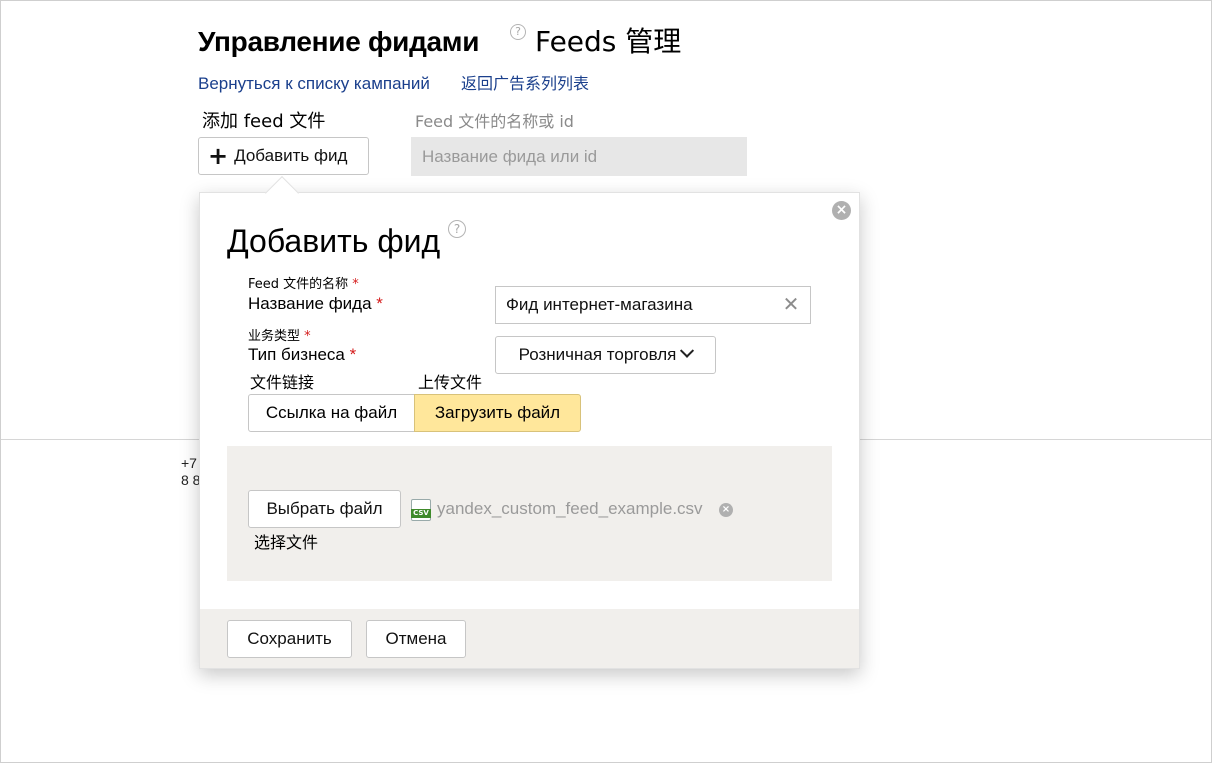 This screenshot has height=763, width=1212. What do you see at coordinates (416, 639) in the screenshot?
I see `cancel-button: Отмена` at bounding box center [416, 639].